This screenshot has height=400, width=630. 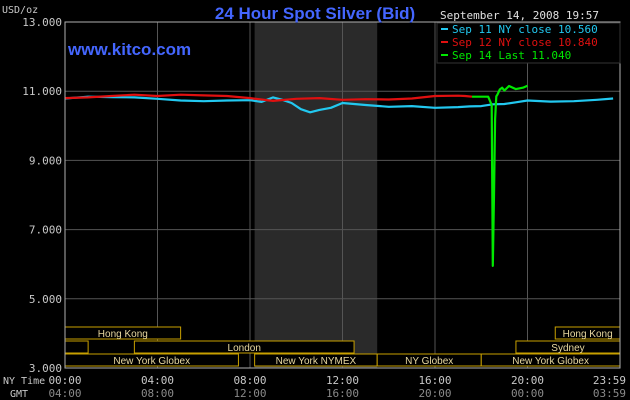 I want to click on session-label: Sydney, so click(x=567, y=348).